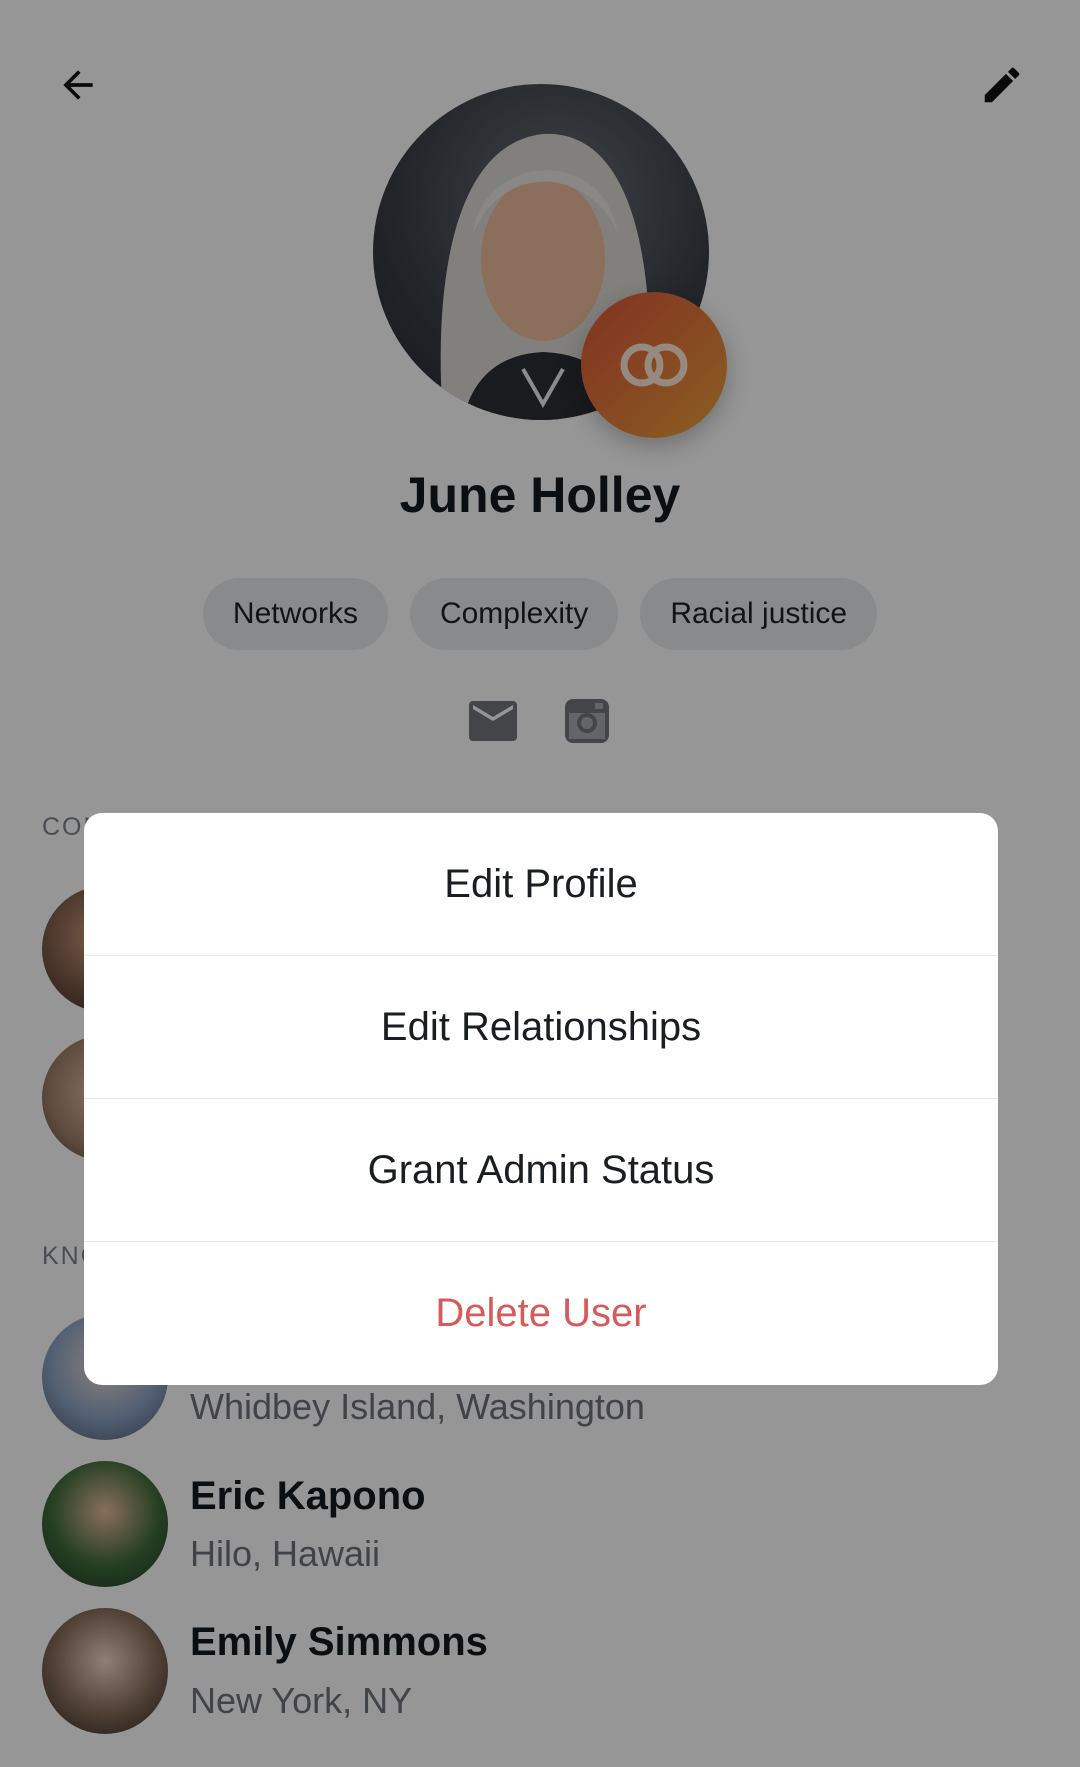  What do you see at coordinates (541, 1027) in the screenshot?
I see `edit-relationships-option: Edit Relationships` at bounding box center [541, 1027].